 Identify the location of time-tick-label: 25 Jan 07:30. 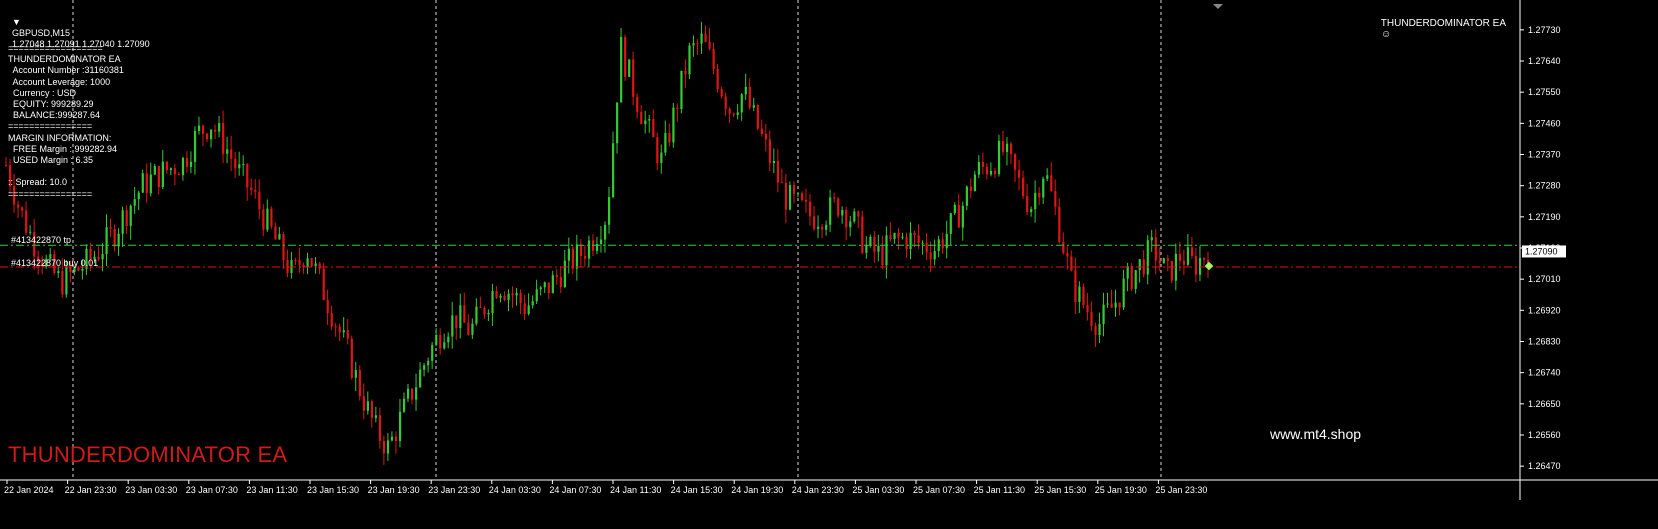
(939, 490).